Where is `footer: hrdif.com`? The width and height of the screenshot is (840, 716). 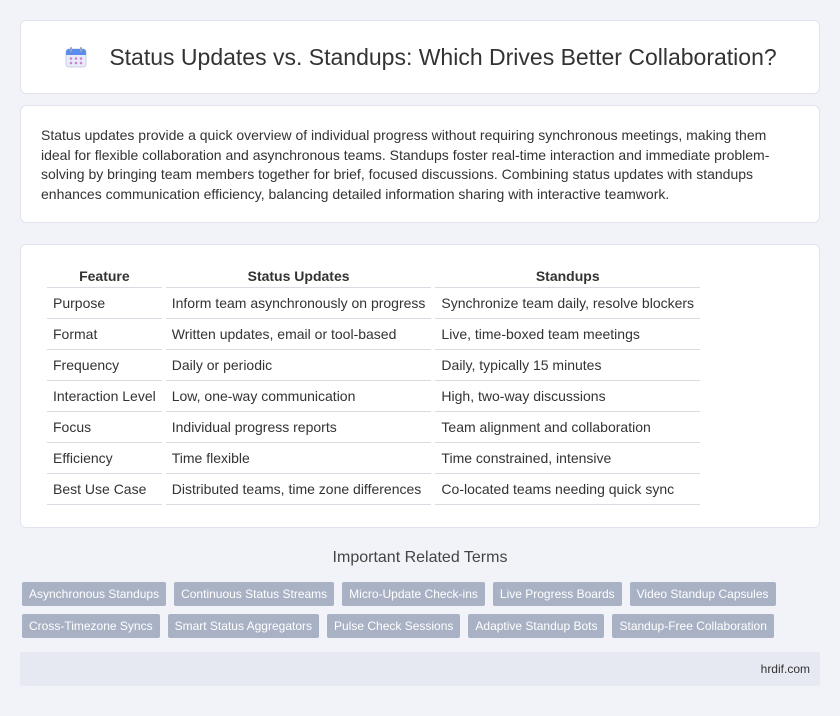 footer: hrdif.com is located at coordinates (420, 669).